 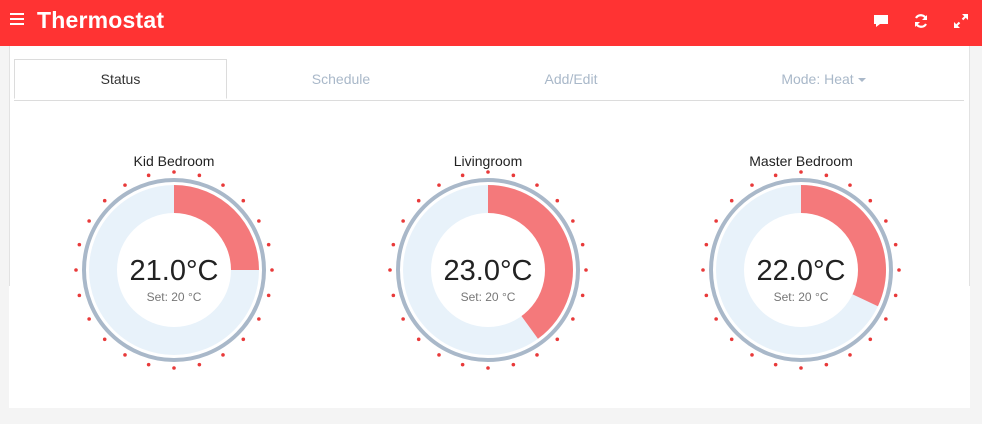 I want to click on tab-bar: Status Schedule Add/Edit Mode: Heat, so click(x=489, y=80).